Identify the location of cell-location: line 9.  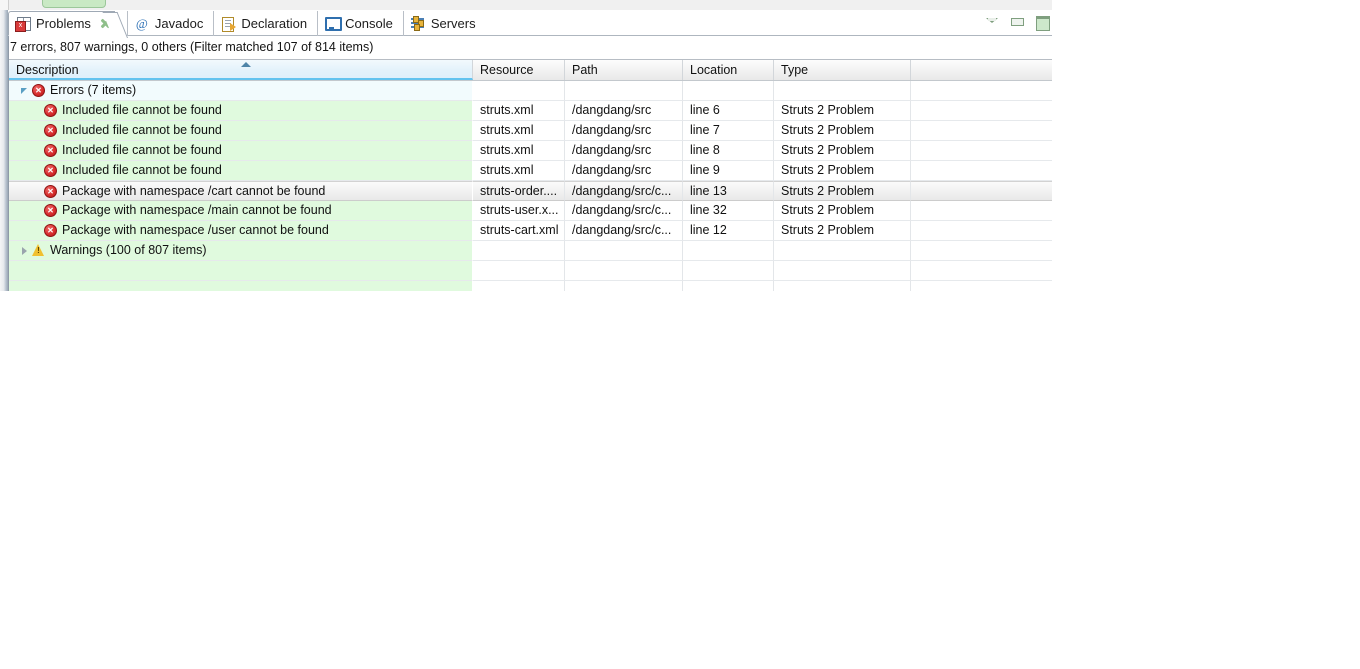
(728, 171).